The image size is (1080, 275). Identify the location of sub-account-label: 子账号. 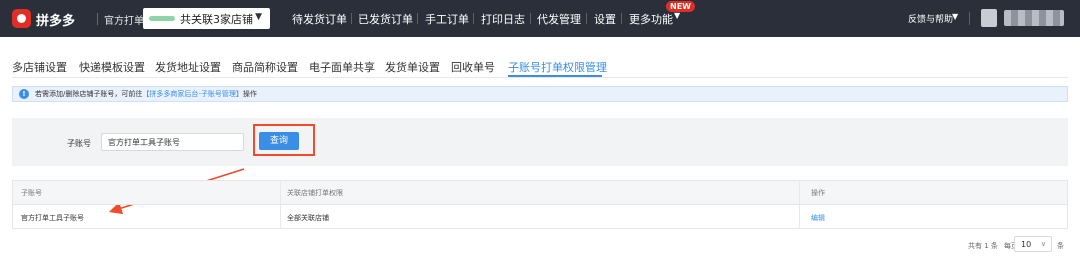
(79, 143).